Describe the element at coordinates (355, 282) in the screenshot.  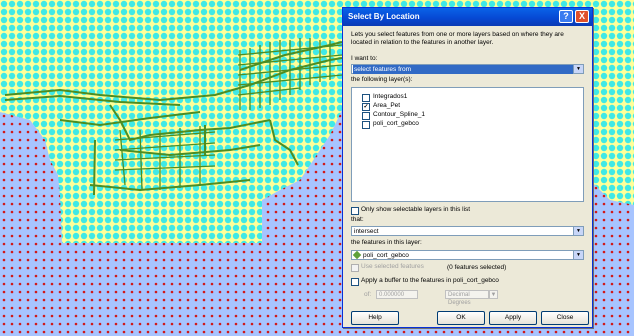
I see `buffer-checkbox` at that location.